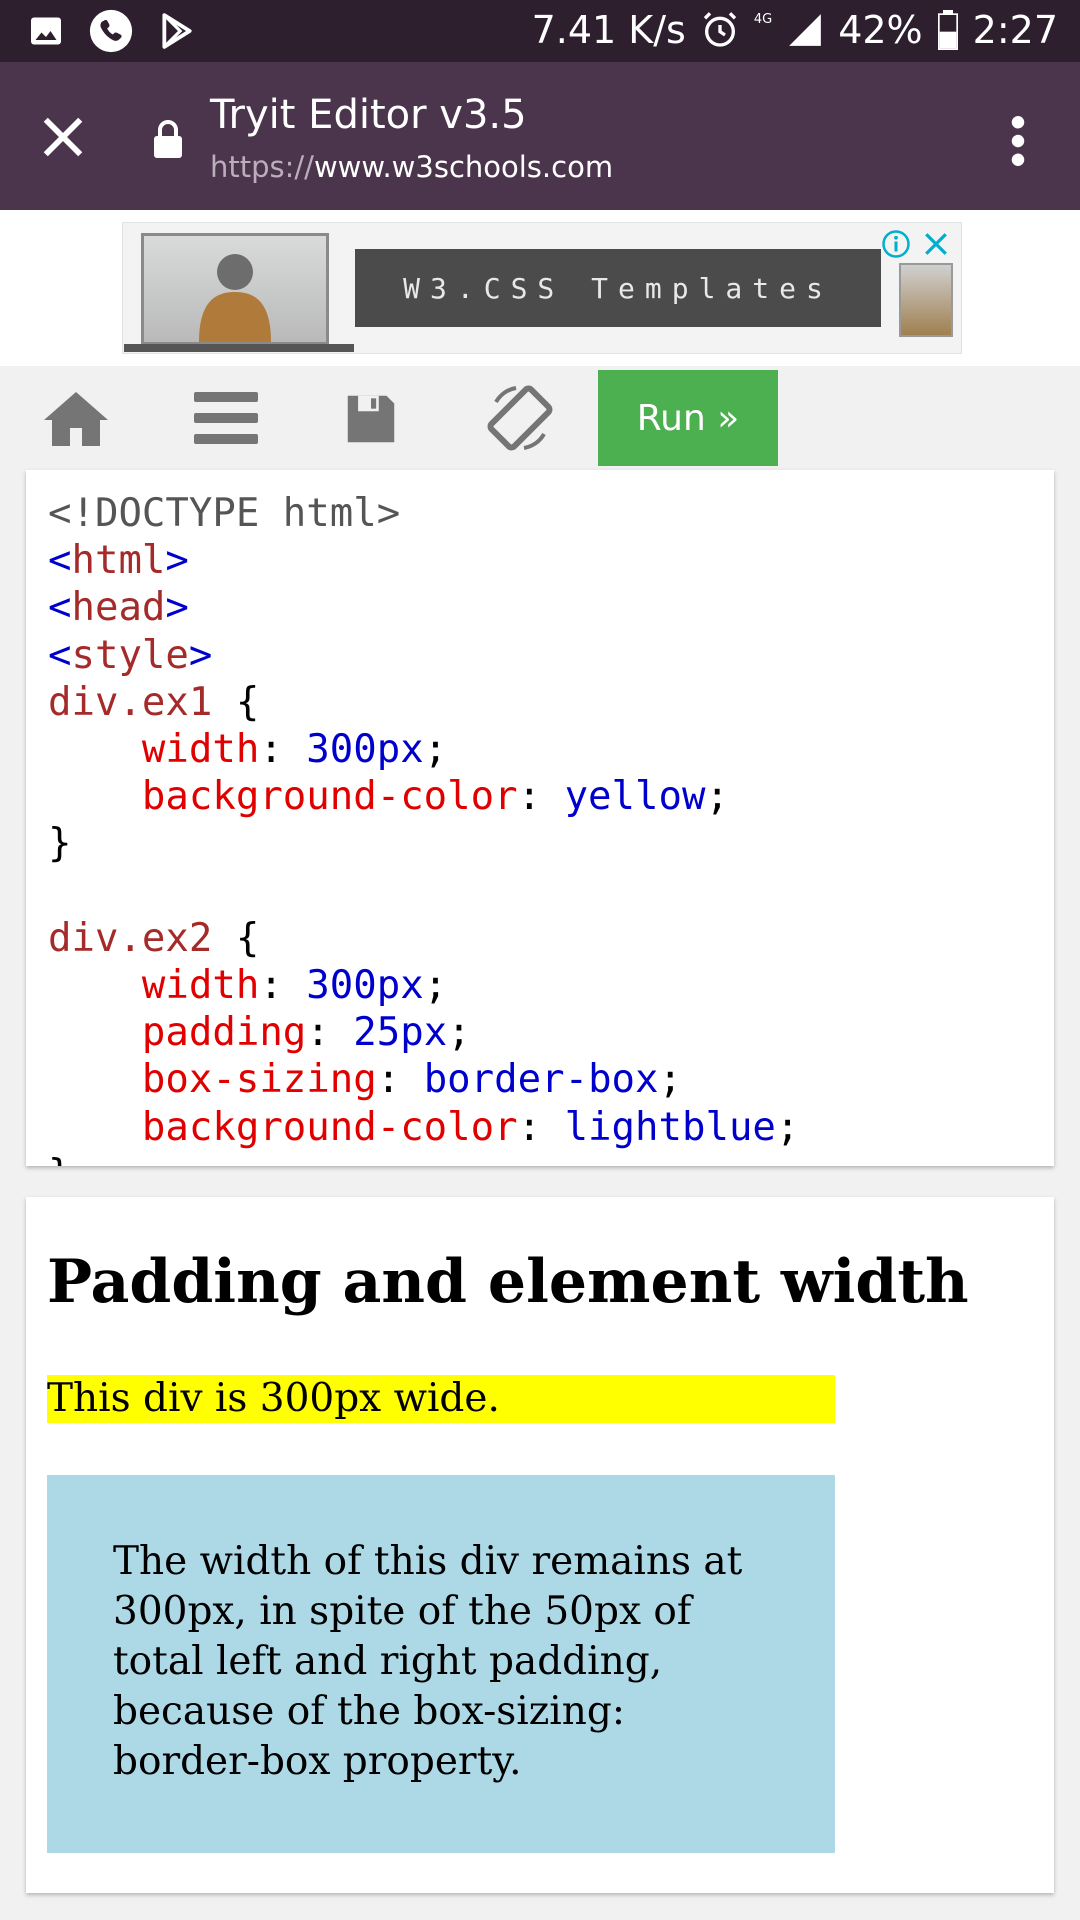 The height and width of the screenshot is (1920, 1080). What do you see at coordinates (541, 1080) in the screenshot?
I see `code-token: border-box` at bounding box center [541, 1080].